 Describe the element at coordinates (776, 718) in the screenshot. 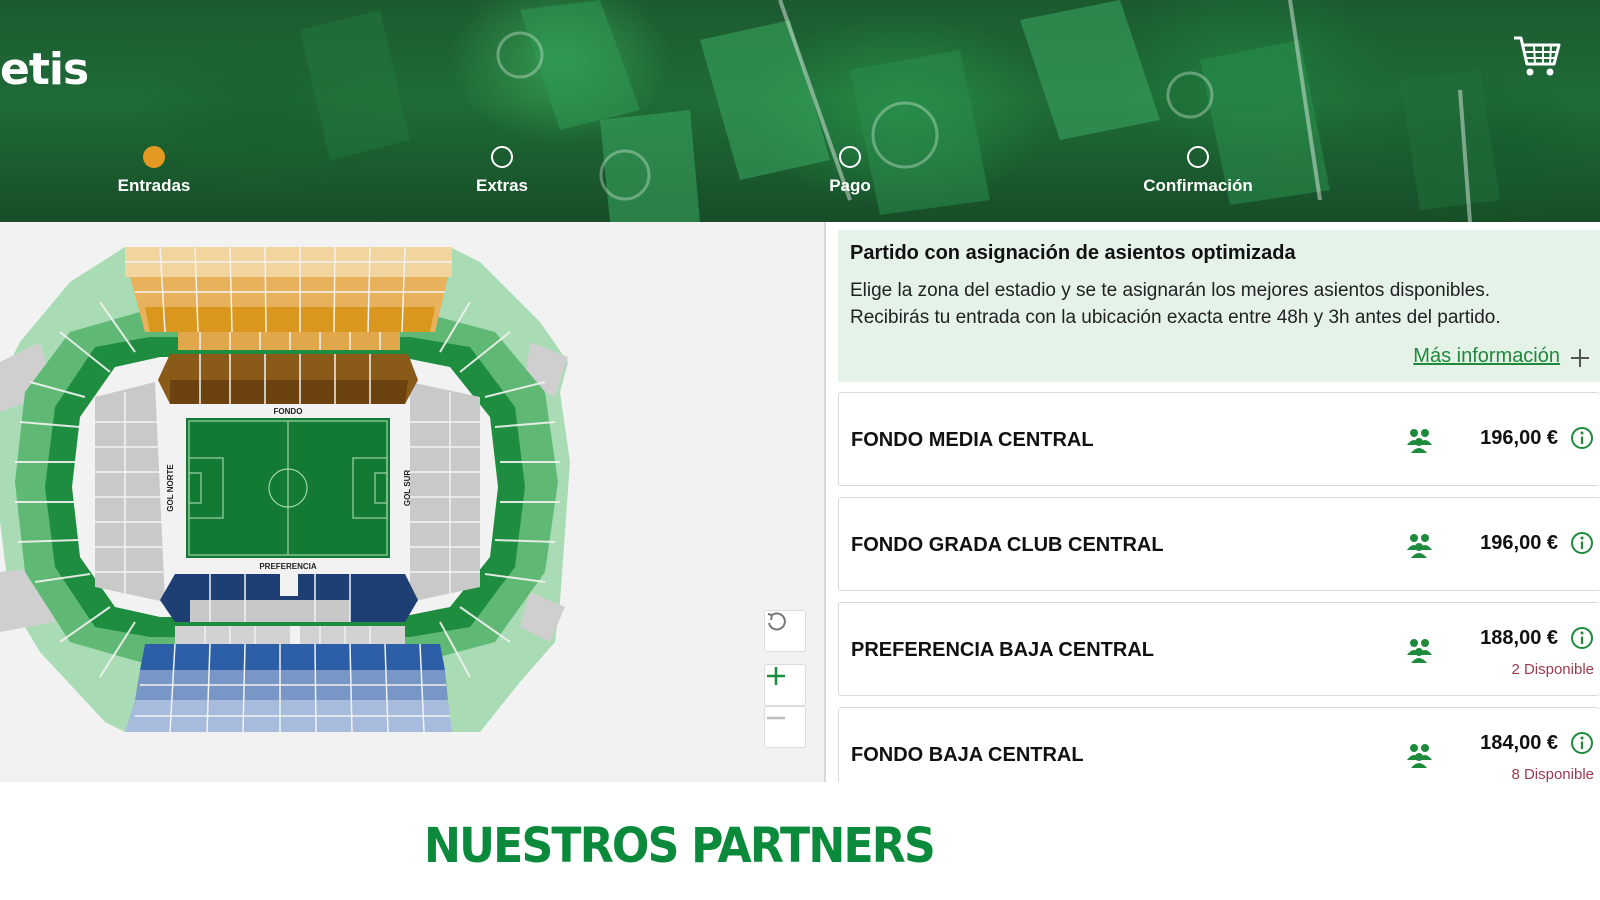

I see `minus-icon` at that location.